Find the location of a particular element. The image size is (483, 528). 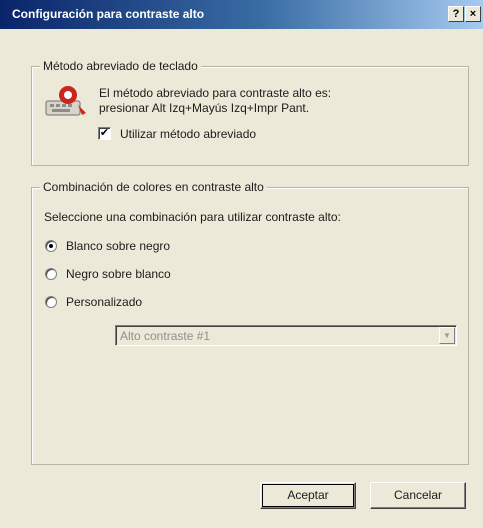

radio-custom-label: Personalizado is located at coordinates (104, 302).